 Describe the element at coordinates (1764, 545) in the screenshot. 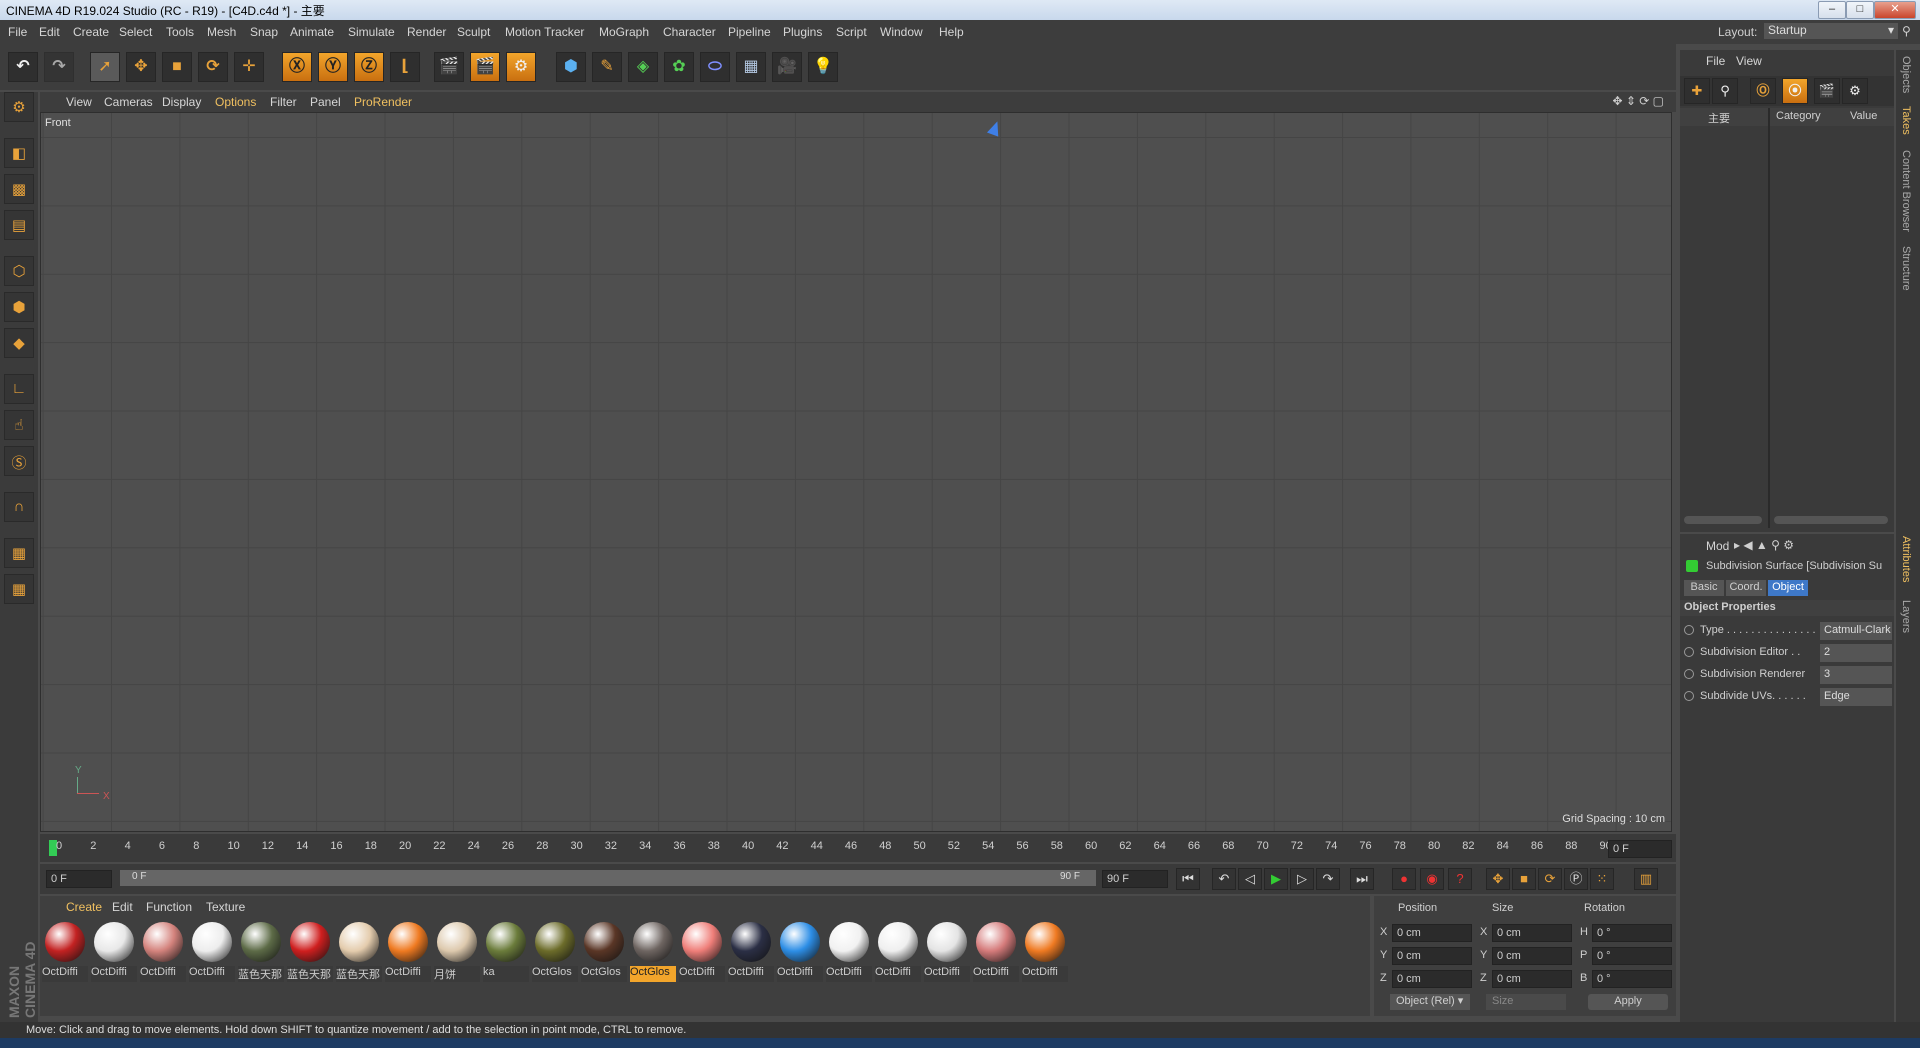

I see `attributes-nav-icons: ▸ ◀ ▲ ⚲ ⚙` at that location.